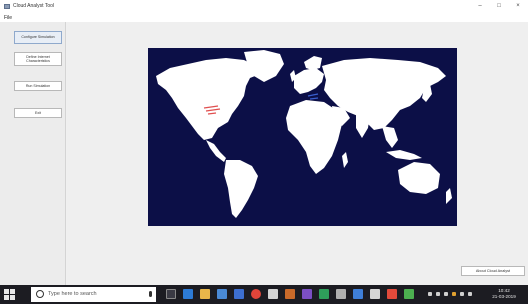  What do you see at coordinates (309, 81) in the screenshot?
I see `europe-landmass` at bounding box center [309, 81].